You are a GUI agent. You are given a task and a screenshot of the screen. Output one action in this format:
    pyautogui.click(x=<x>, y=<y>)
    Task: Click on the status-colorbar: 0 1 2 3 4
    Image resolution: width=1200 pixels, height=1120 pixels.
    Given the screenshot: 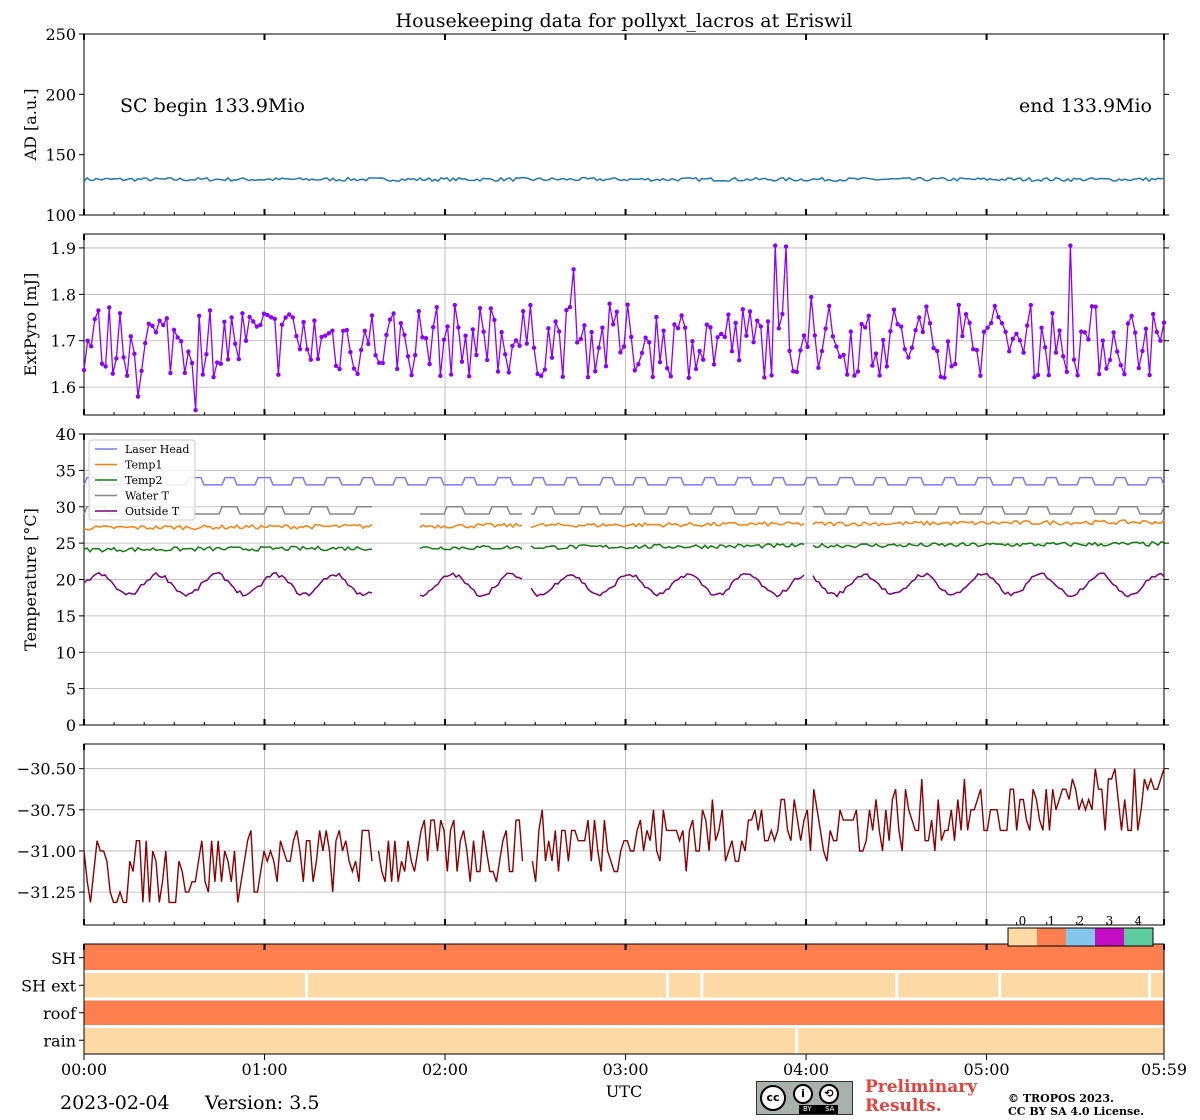 What is the action you would take?
    pyautogui.click(x=1080, y=930)
    